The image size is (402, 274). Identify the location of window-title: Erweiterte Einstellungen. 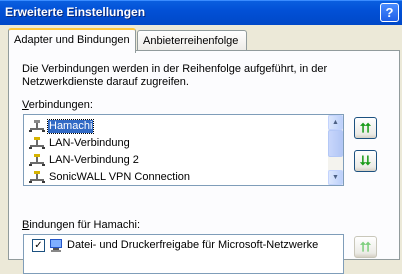
(75, 12).